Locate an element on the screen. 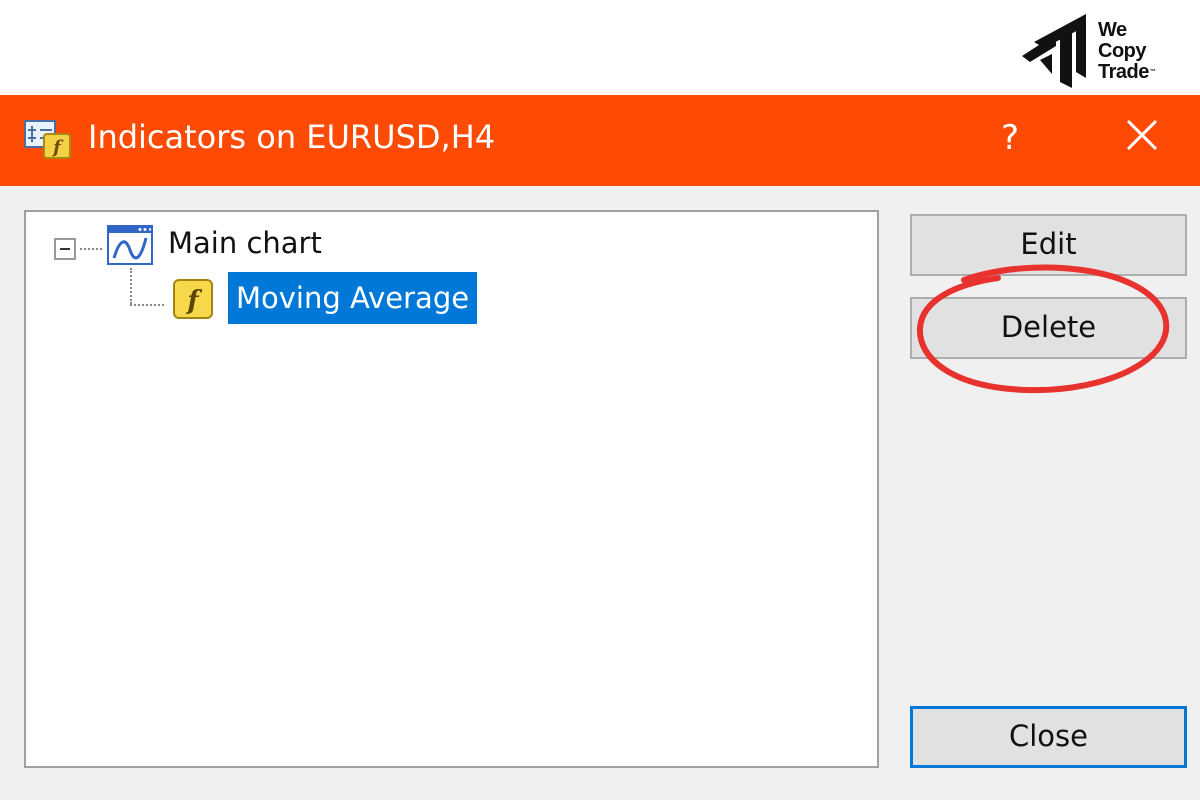 This screenshot has width=1200, height=800. brand-line-1: We is located at coordinates (1112, 30).